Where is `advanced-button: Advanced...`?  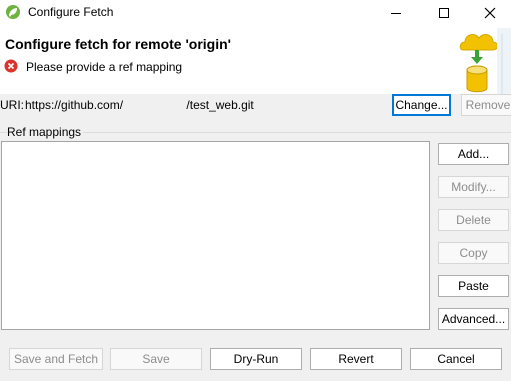 advanced-button: Advanced... is located at coordinates (473, 319).